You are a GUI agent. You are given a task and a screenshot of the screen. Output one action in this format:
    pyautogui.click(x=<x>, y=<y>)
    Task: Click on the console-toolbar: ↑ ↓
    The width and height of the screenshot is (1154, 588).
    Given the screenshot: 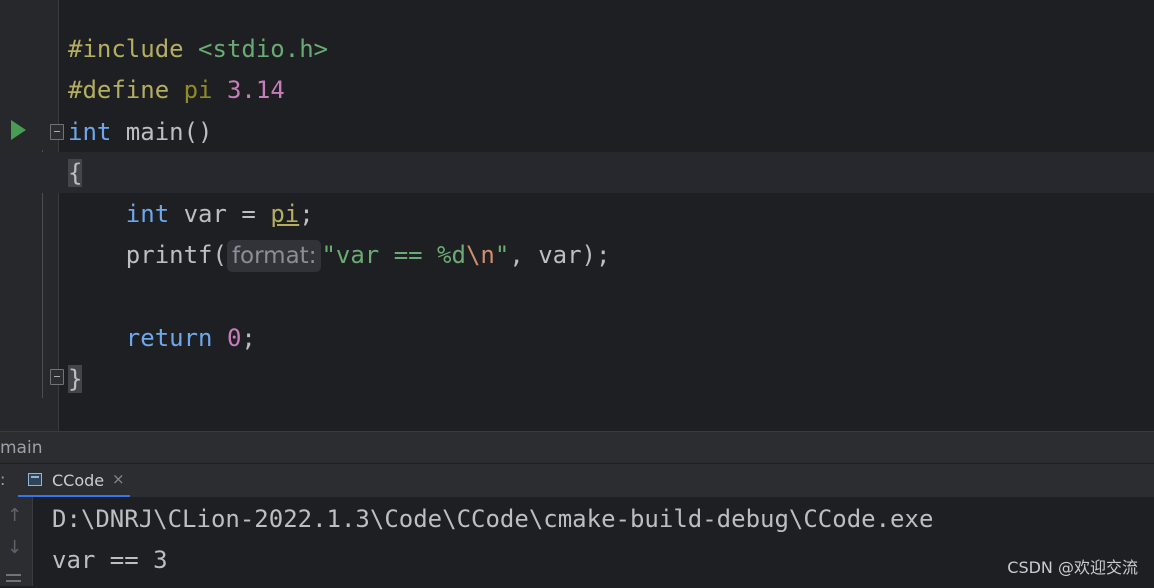 What is the action you would take?
    pyautogui.click(x=16, y=541)
    